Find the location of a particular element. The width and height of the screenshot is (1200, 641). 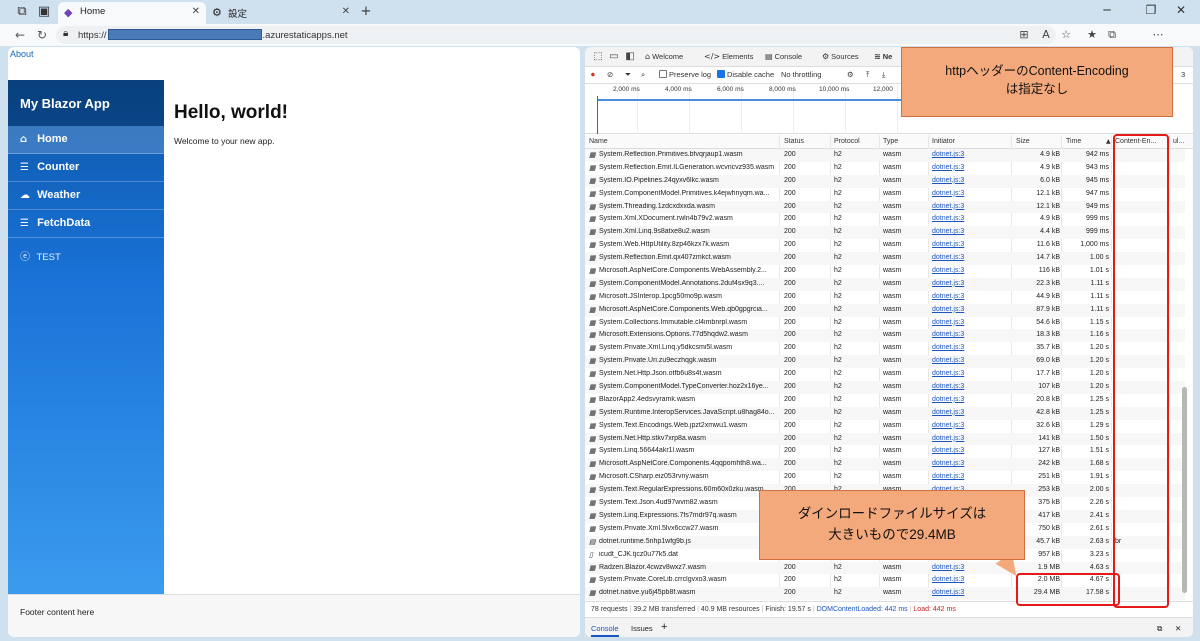

network-conditions-icon: ⚙ is located at coordinates (850, 74).